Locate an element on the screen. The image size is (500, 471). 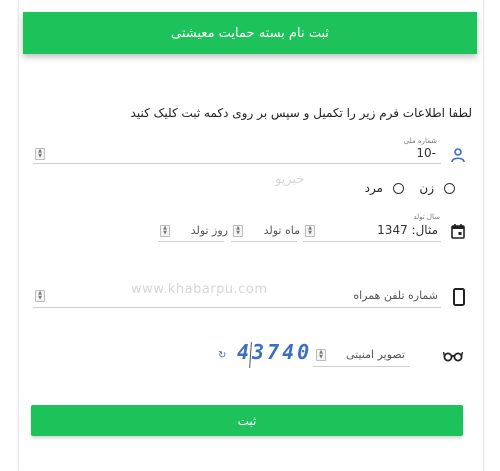
page-header: ثبت نام بسته حمایت معیشتی is located at coordinates (250, 33).